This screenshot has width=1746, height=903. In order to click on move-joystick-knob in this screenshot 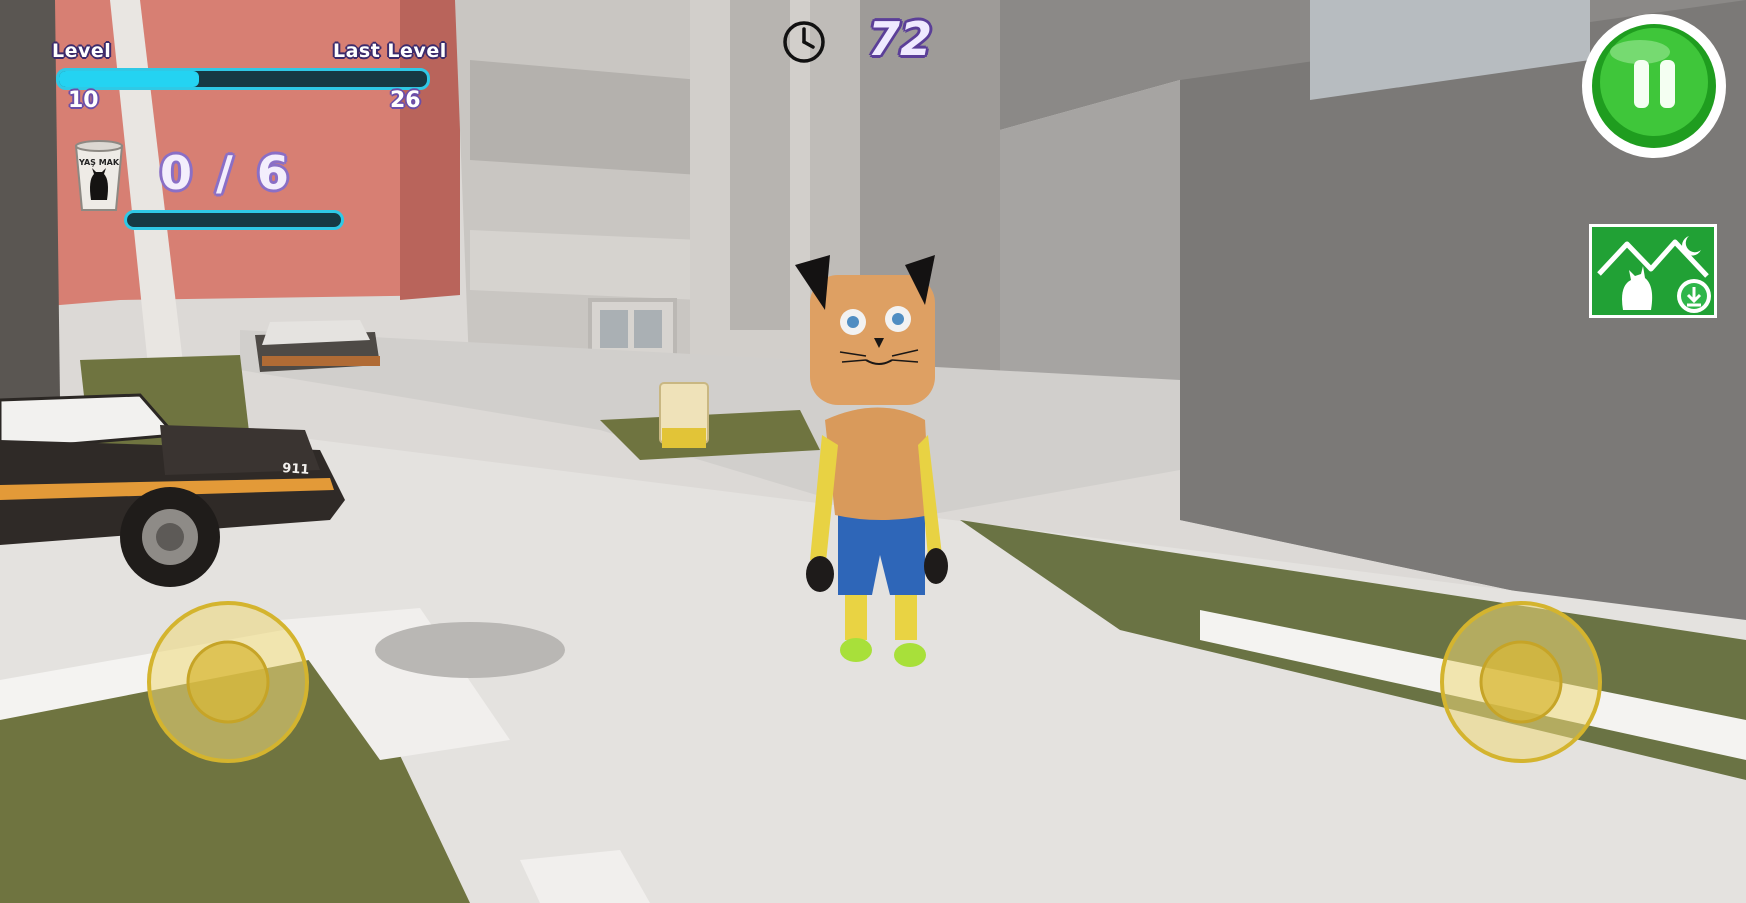, I will do `click(228, 682)`.